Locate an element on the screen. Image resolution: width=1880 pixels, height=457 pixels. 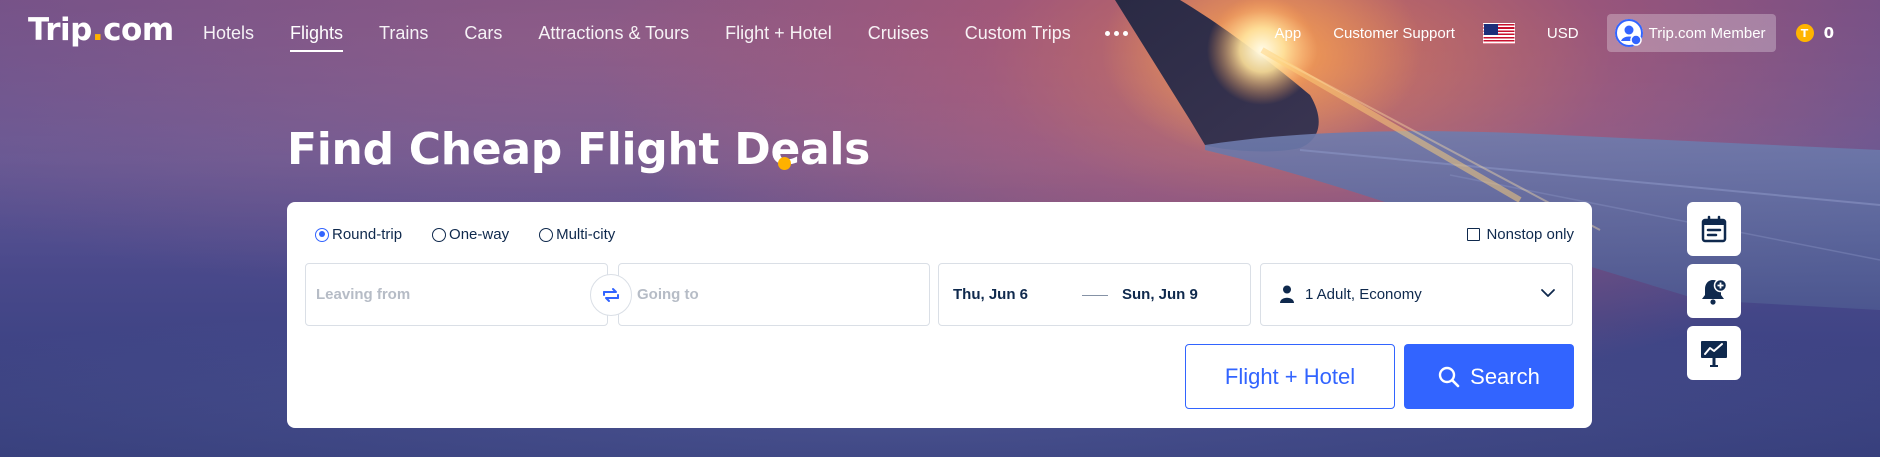
price-alert-bell-icon is located at coordinates (1715, 291).